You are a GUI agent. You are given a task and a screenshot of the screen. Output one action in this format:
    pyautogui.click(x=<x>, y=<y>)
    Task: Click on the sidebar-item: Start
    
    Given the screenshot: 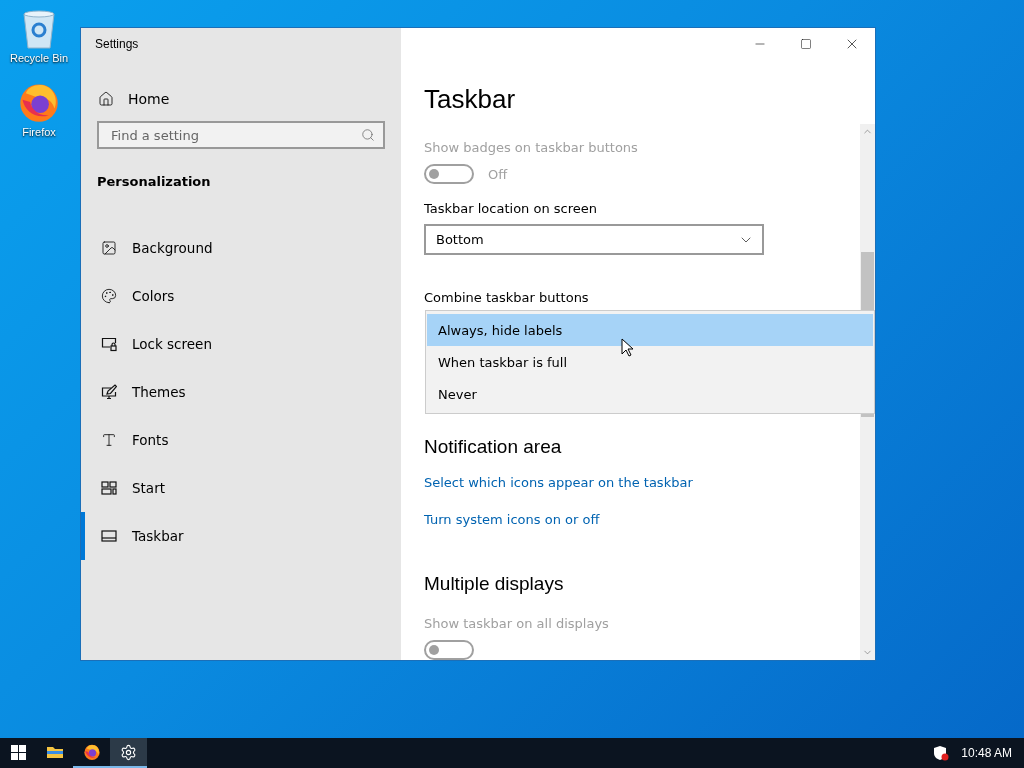 What is the action you would take?
    pyautogui.click(x=241, y=488)
    